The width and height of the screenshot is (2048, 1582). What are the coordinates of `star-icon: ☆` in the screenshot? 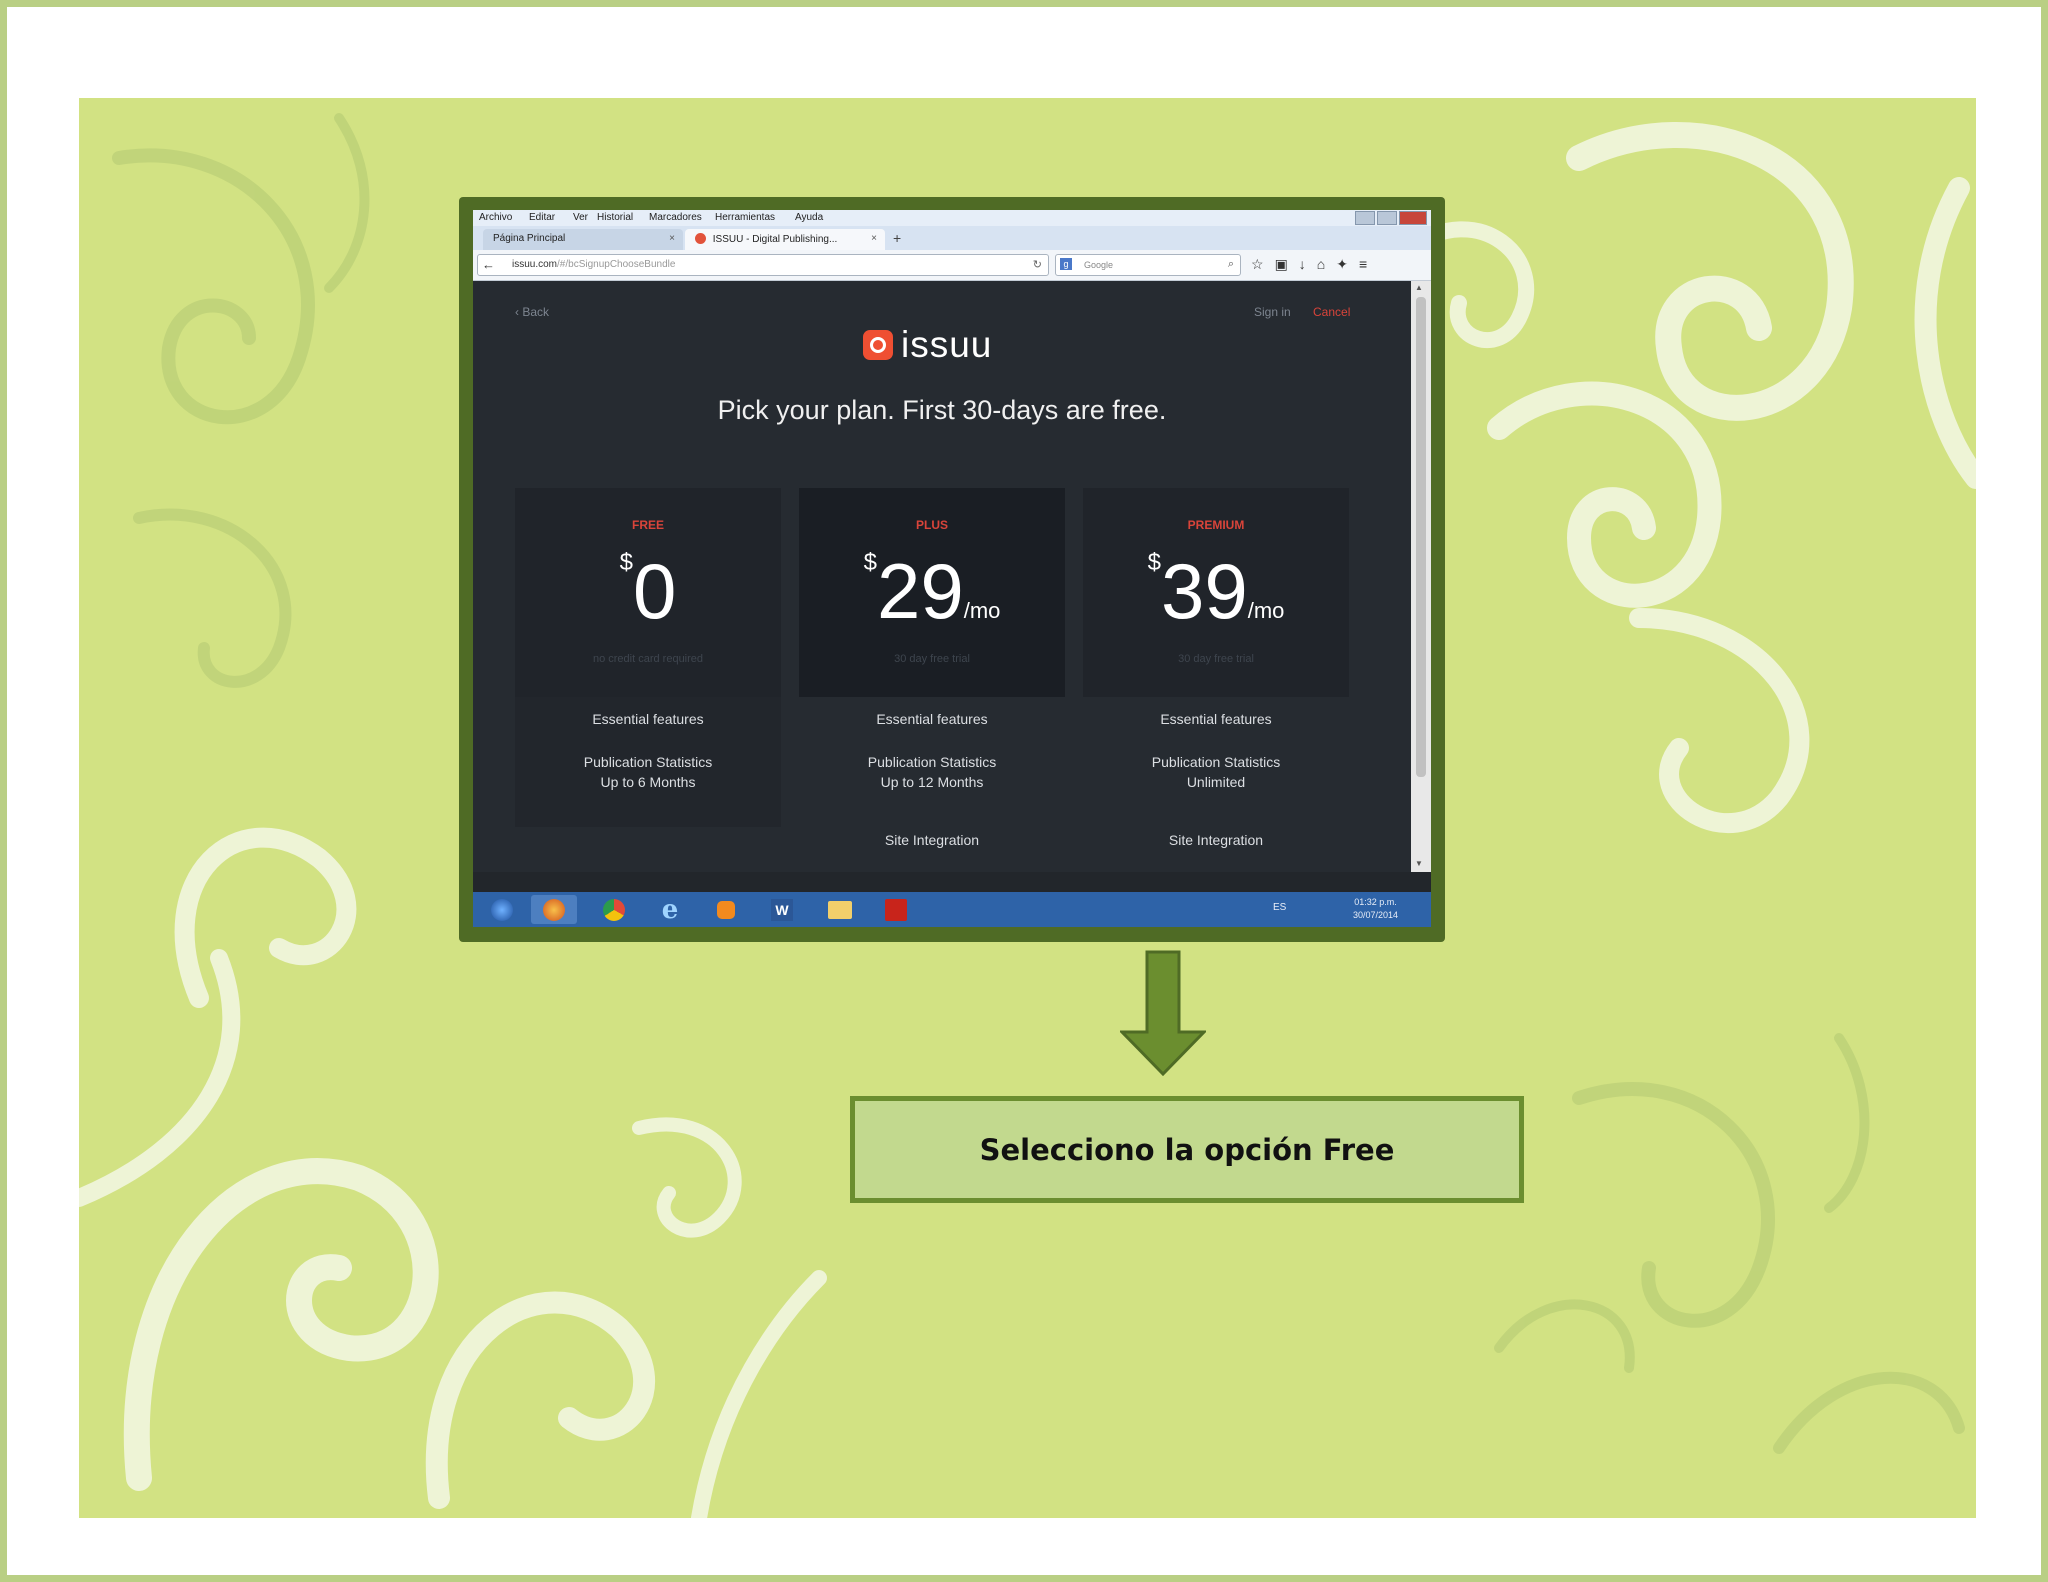 It's located at (1257, 264).